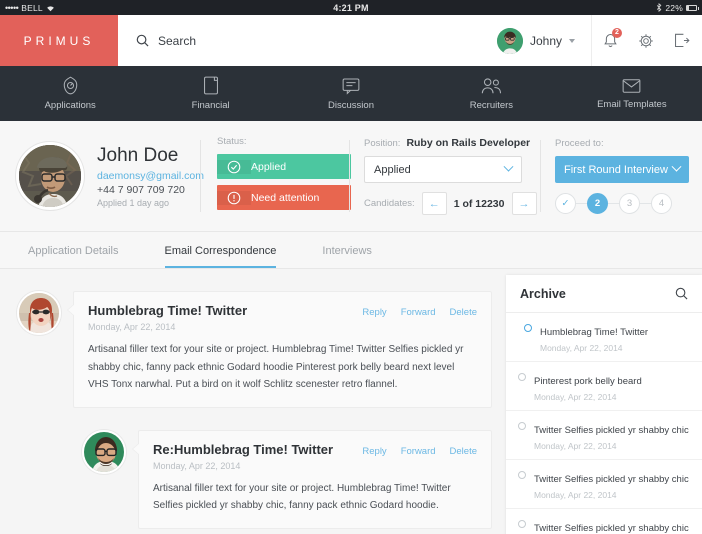 Image resolution: width=702 pixels, height=534 pixels. I want to click on candidate-email: daemonsy@gmail.com, so click(150, 176).